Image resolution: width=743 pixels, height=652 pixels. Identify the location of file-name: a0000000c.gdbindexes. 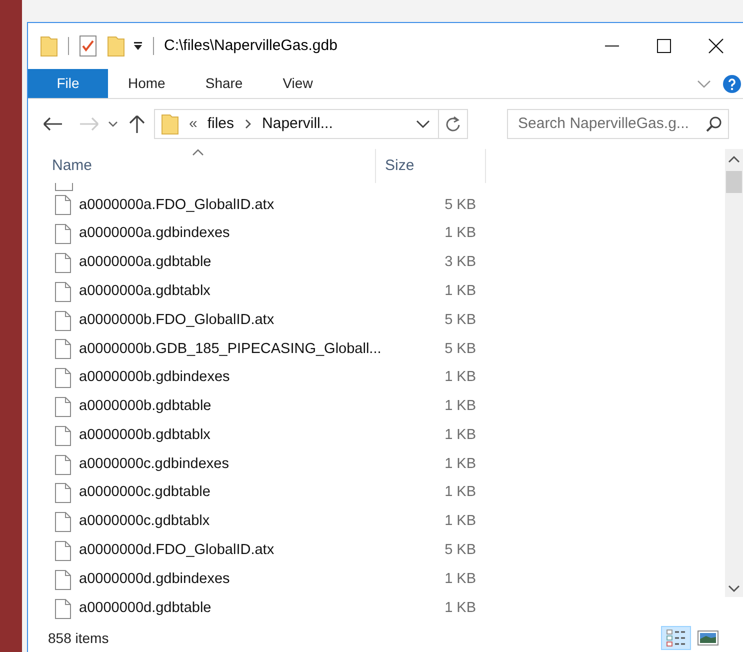
(154, 465).